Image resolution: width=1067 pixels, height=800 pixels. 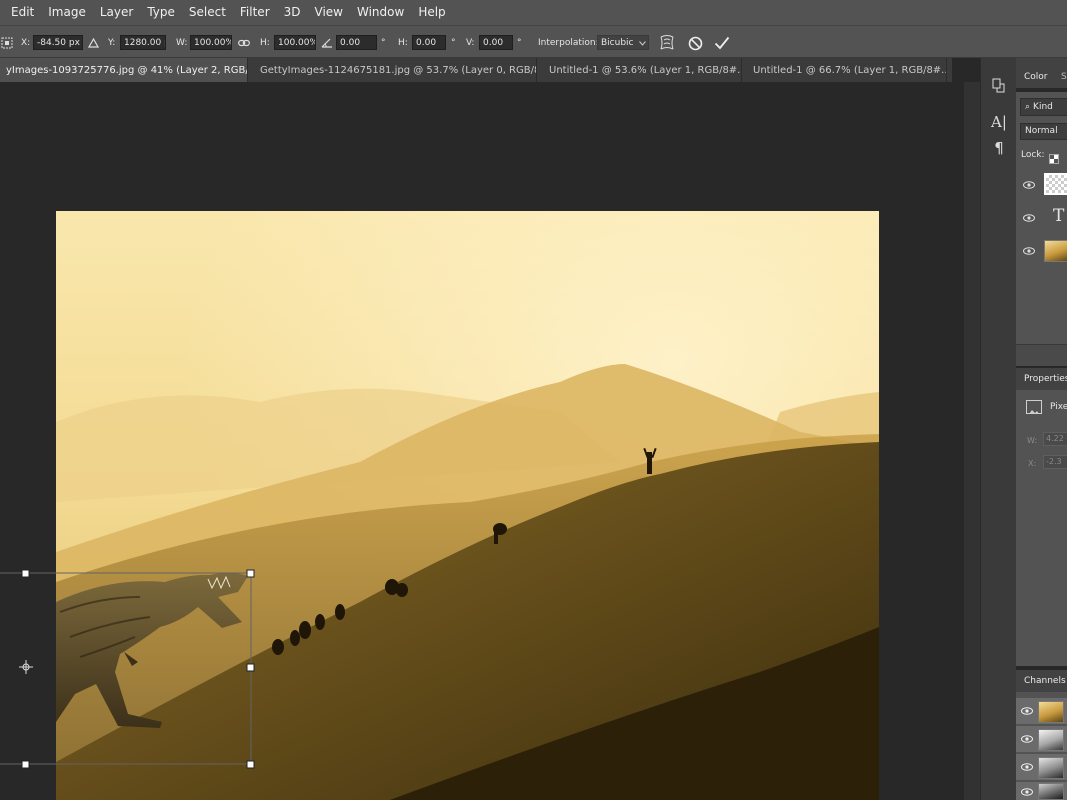 What do you see at coordinates (1043, 131) in the screenshot?
I see `blend-mode-select: Normal` at bounding box center [1043, 131].